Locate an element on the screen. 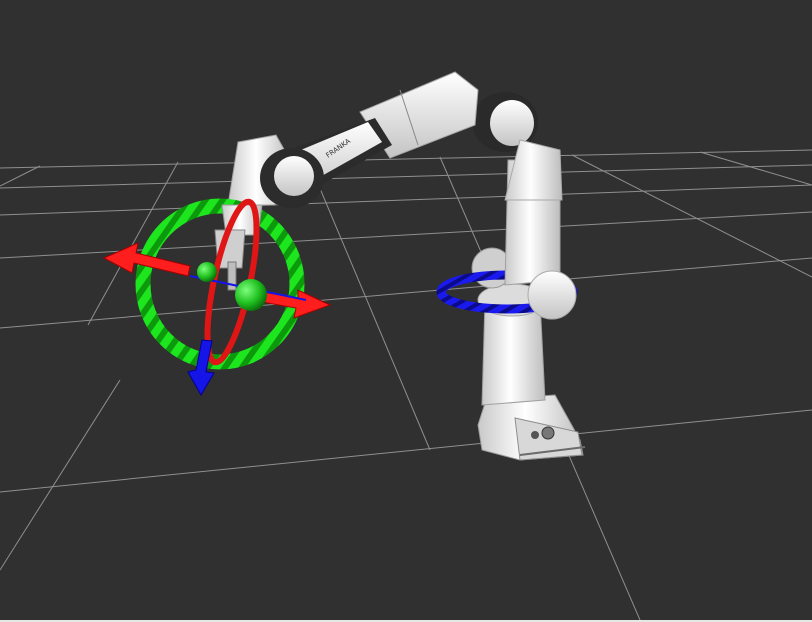 This screenshot has width=812, height=622. robot-base is located at coordinates (531, 427).